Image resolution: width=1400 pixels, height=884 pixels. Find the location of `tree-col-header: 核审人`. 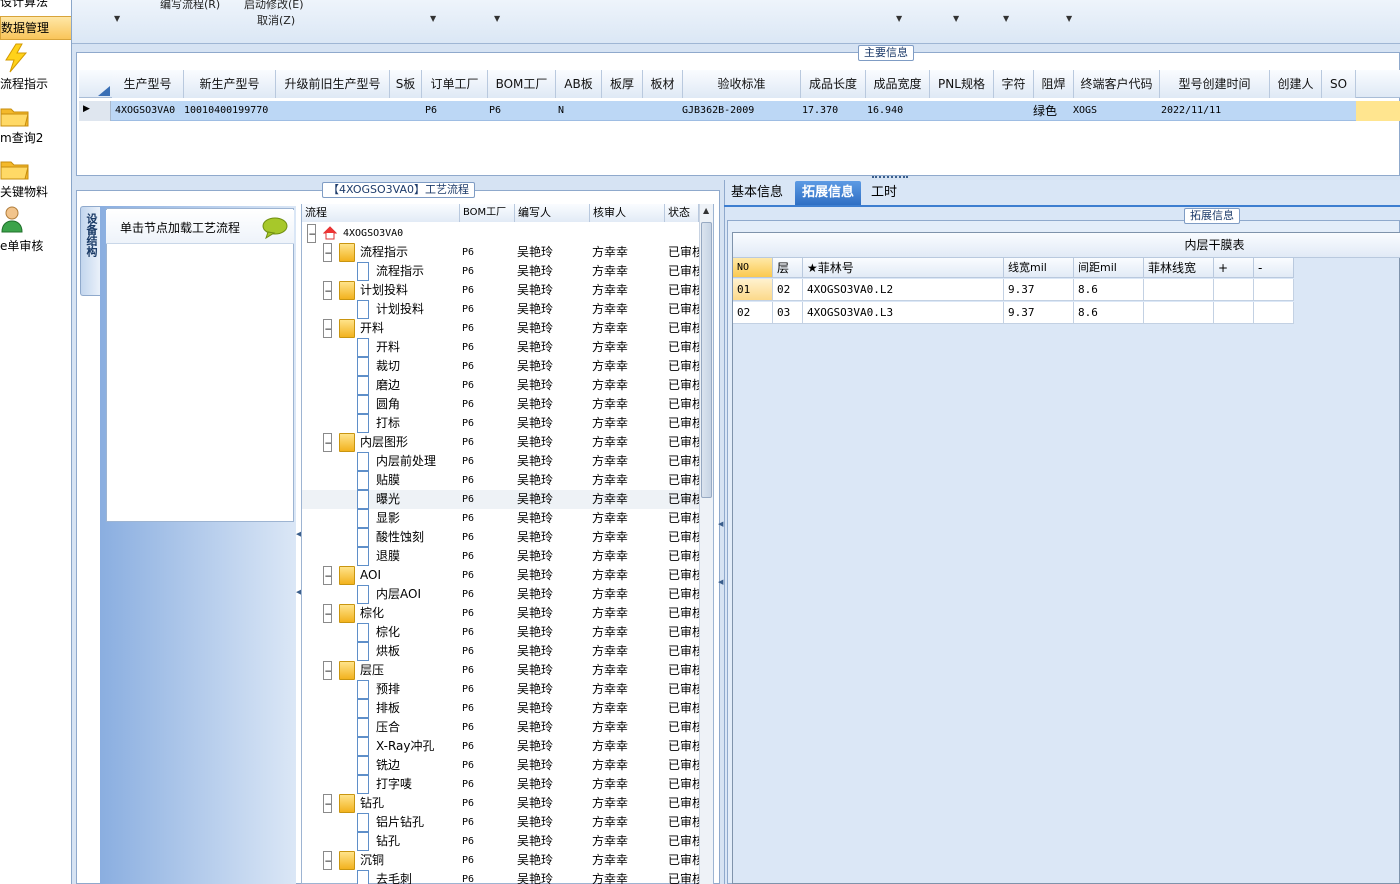

tree-col-header: 核审人 is located at coordinates (627, 213).